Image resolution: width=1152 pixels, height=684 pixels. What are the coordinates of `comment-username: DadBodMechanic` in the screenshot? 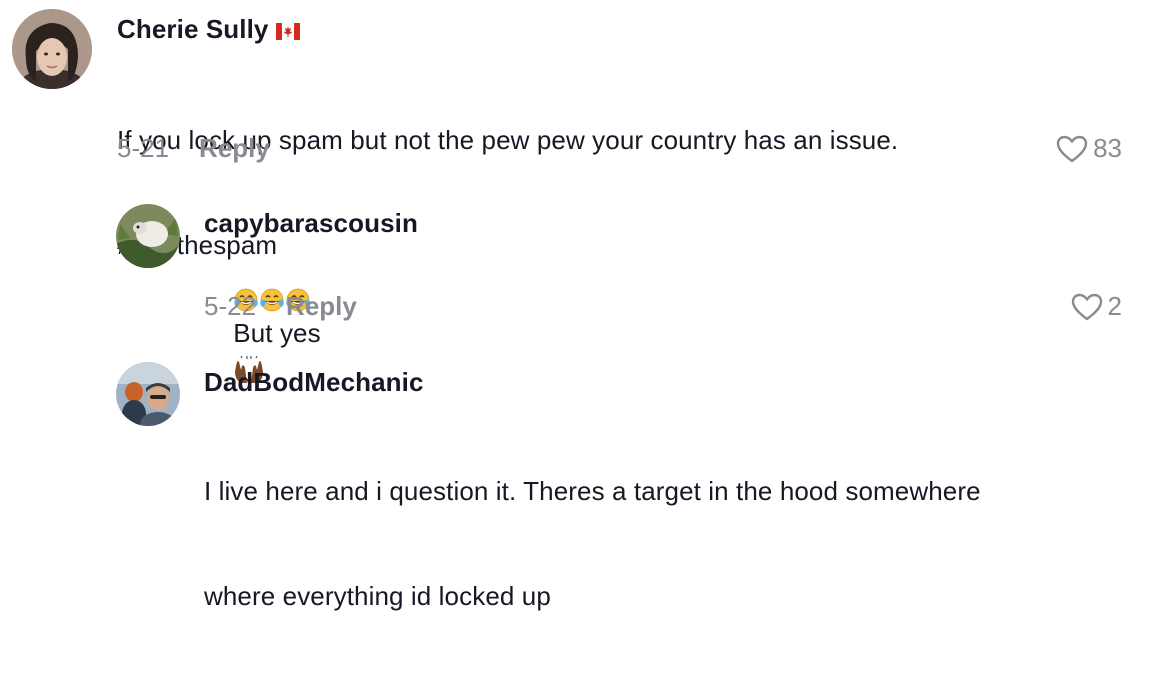 It's located at (314, 382).